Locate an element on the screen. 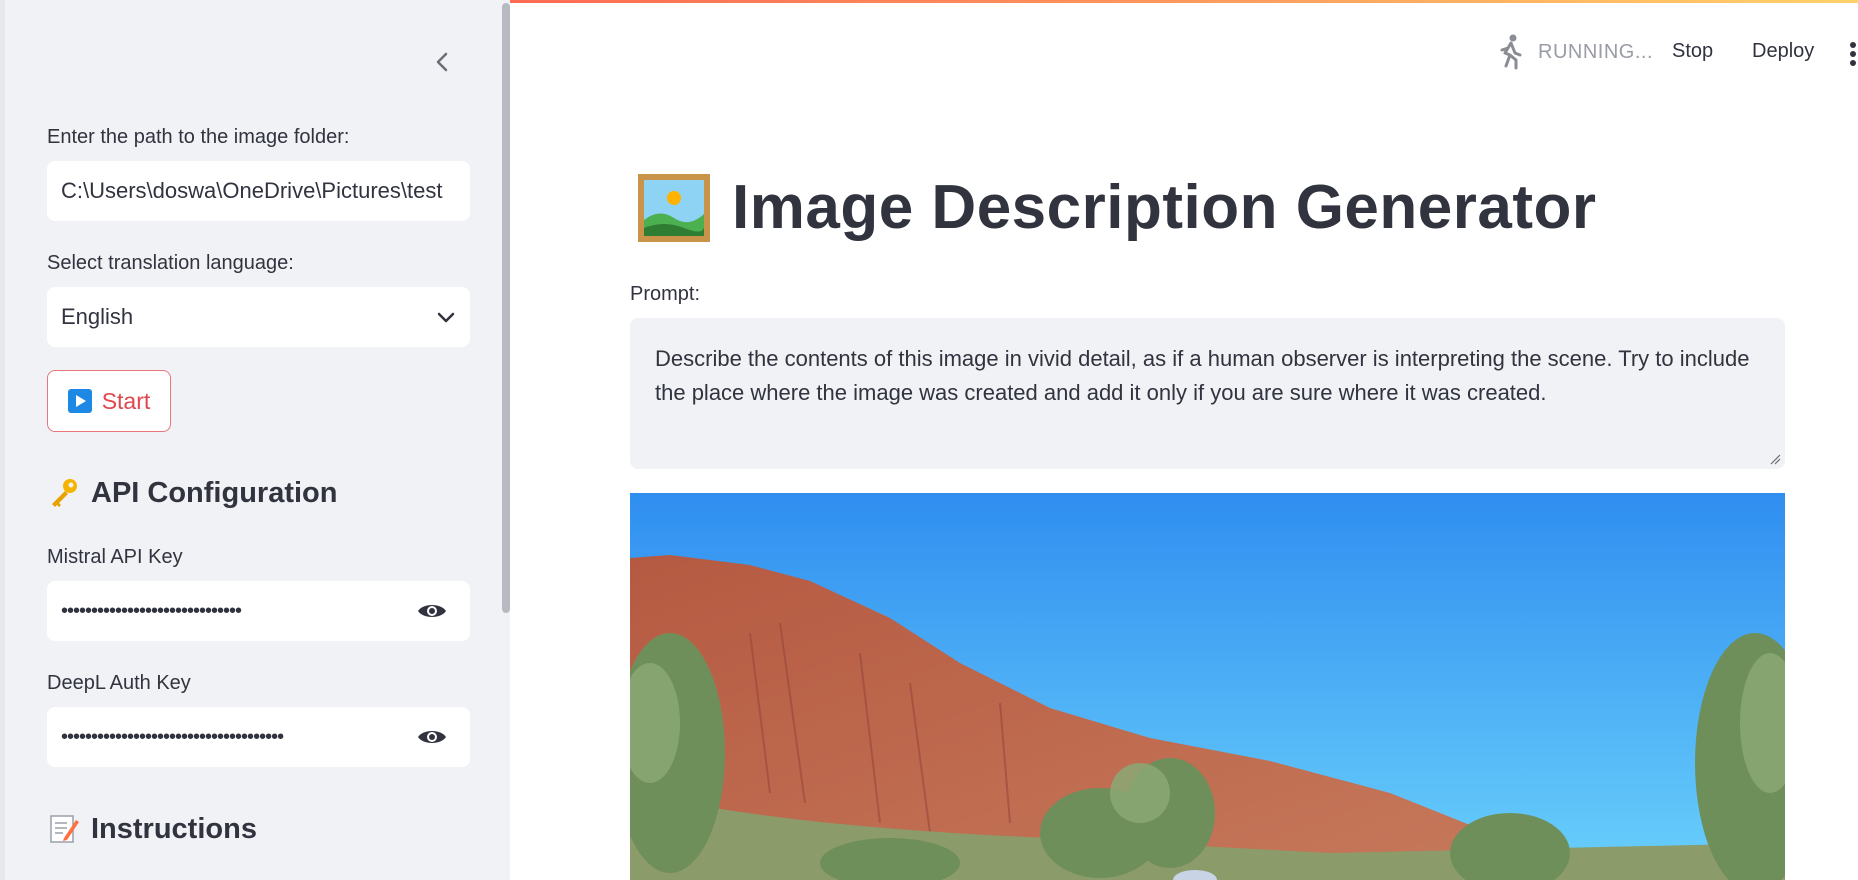  api-config-heading: API Configuration is located at coordinates (192, 493).